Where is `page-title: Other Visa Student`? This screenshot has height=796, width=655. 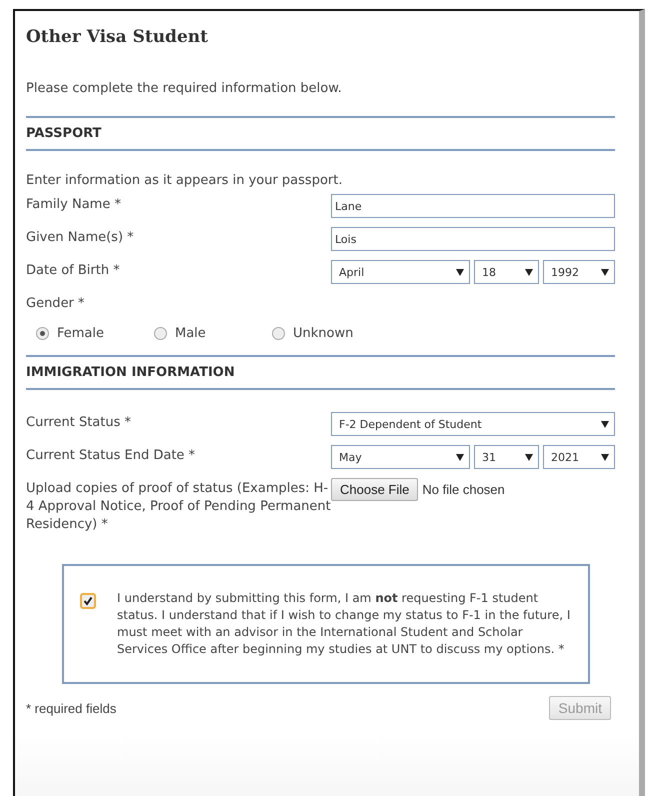
page-title: Other Visa Student is located at coordinates (117, 37).